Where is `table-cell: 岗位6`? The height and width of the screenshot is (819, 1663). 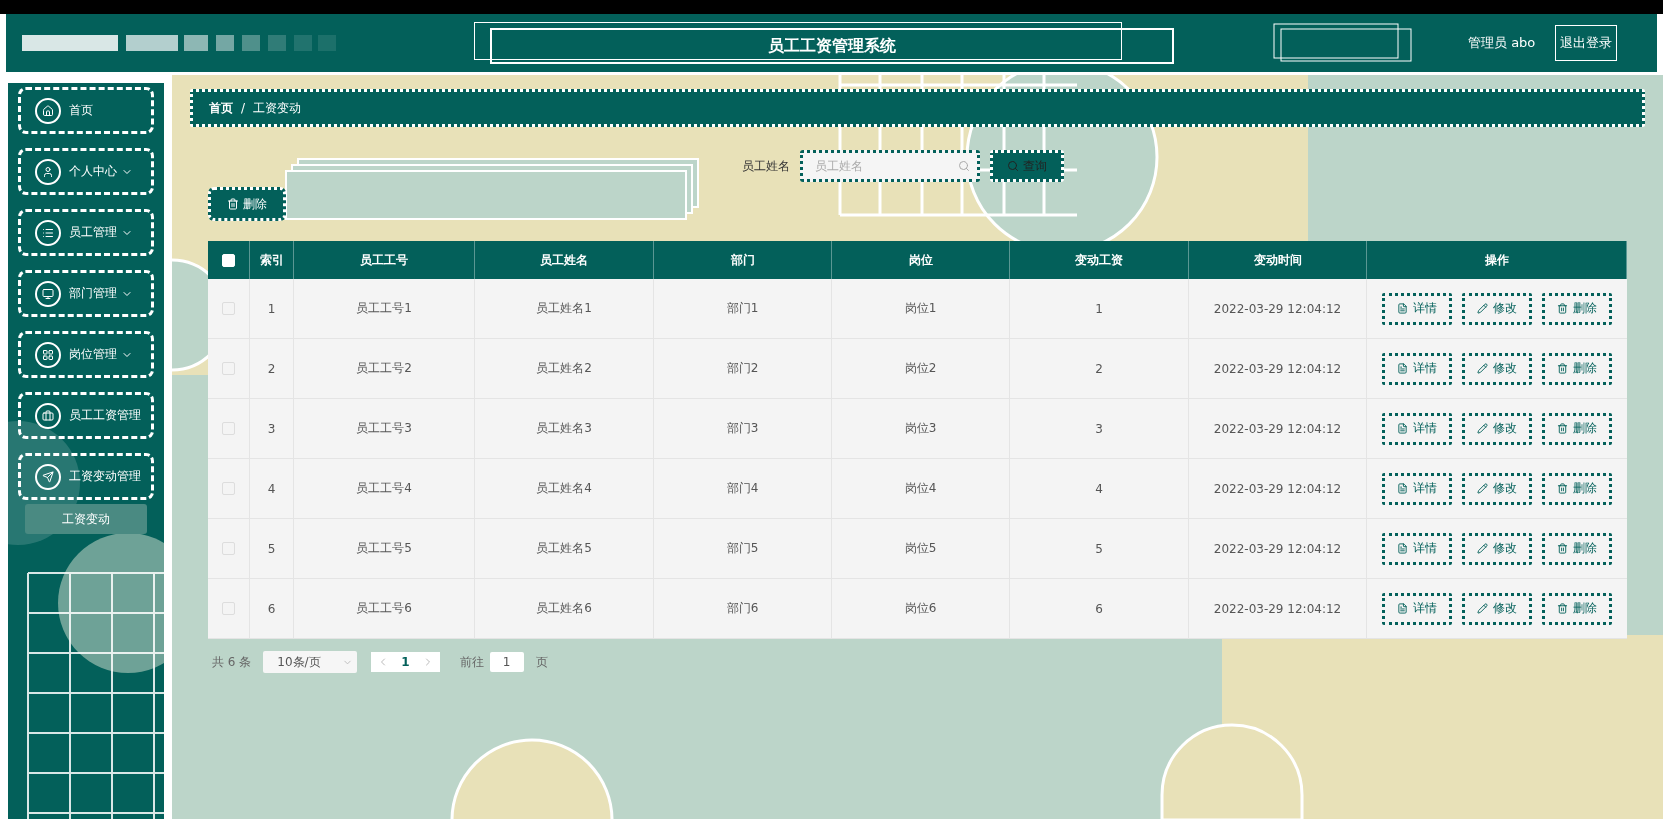 table-cell: 岗位6 is located at coordinates (921, 608).